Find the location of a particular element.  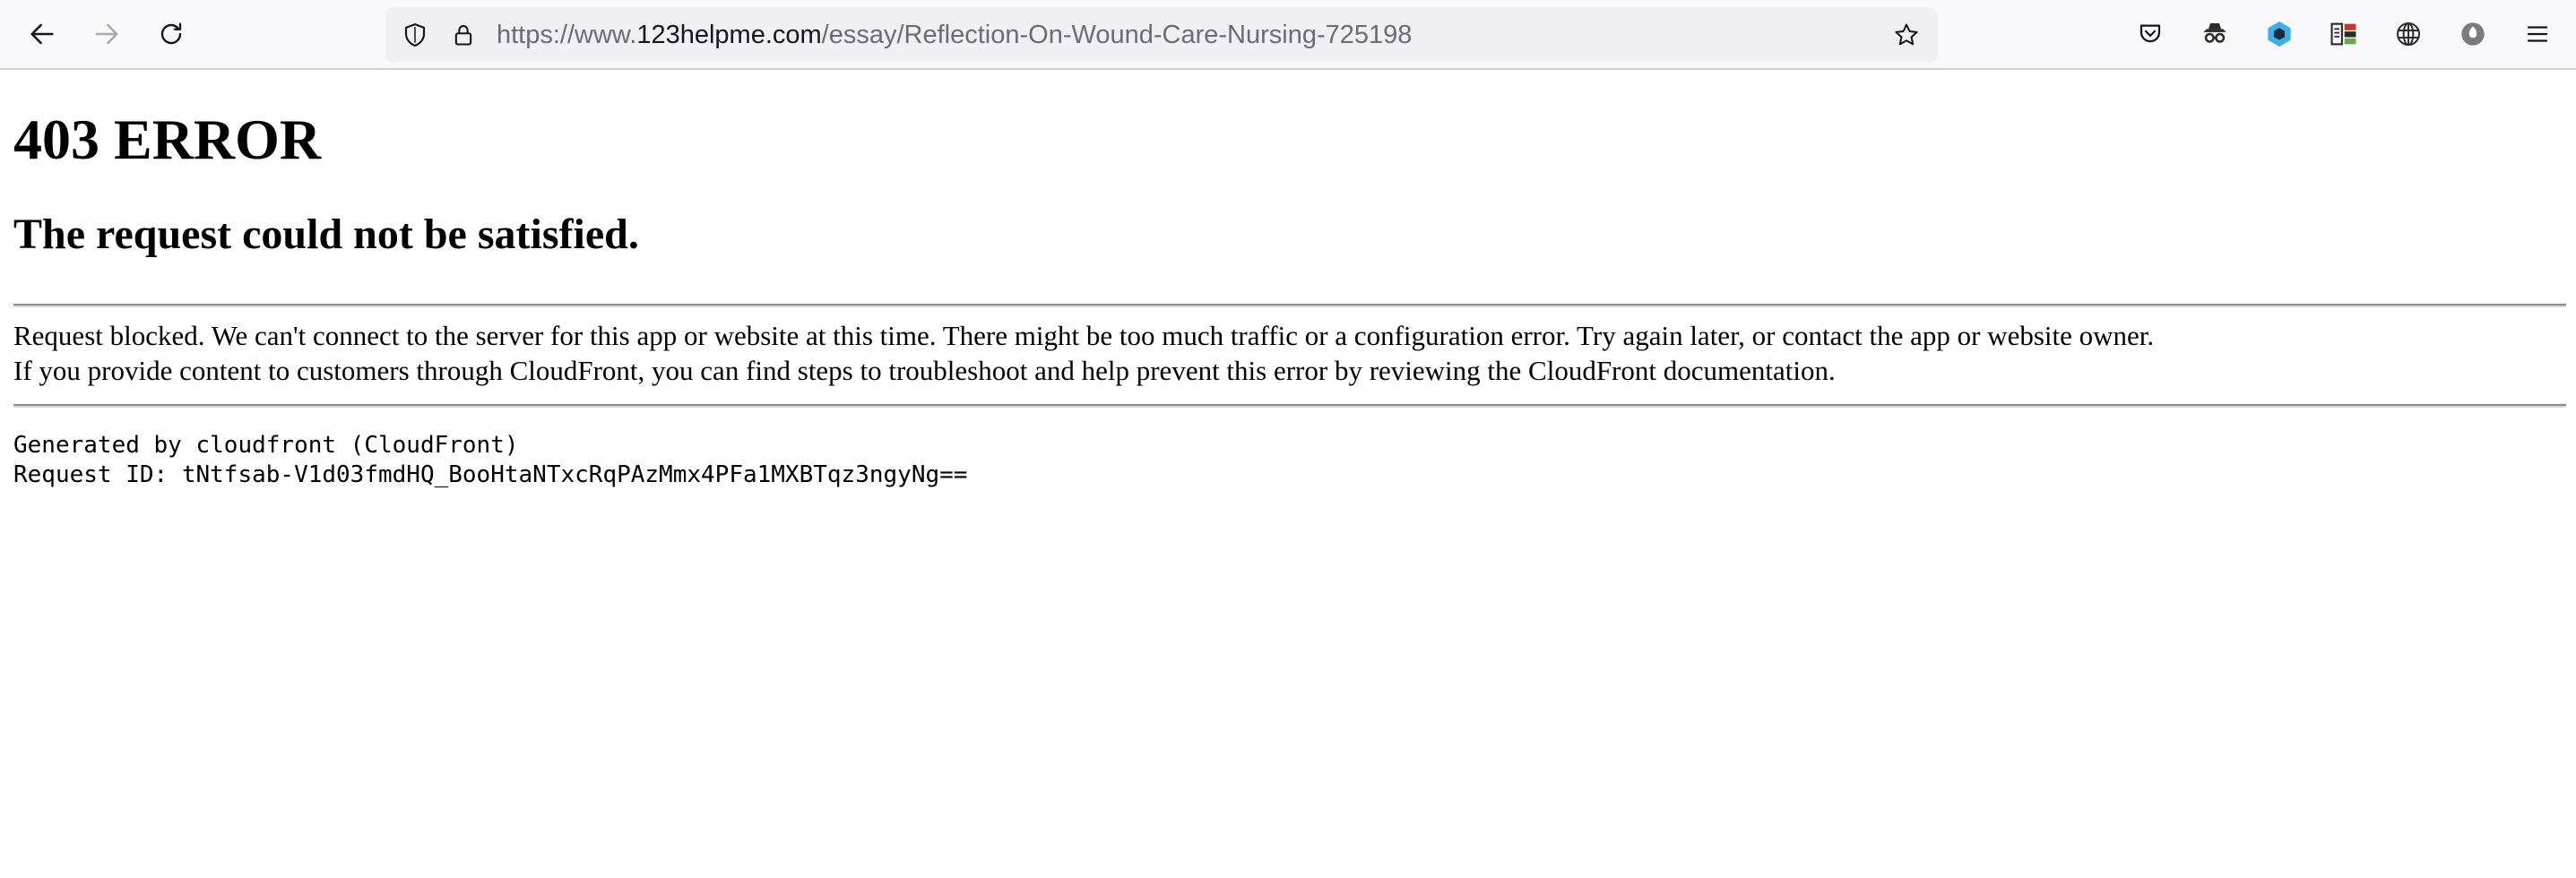

incognito-spy-icon is located at coordinates (2215, 34).